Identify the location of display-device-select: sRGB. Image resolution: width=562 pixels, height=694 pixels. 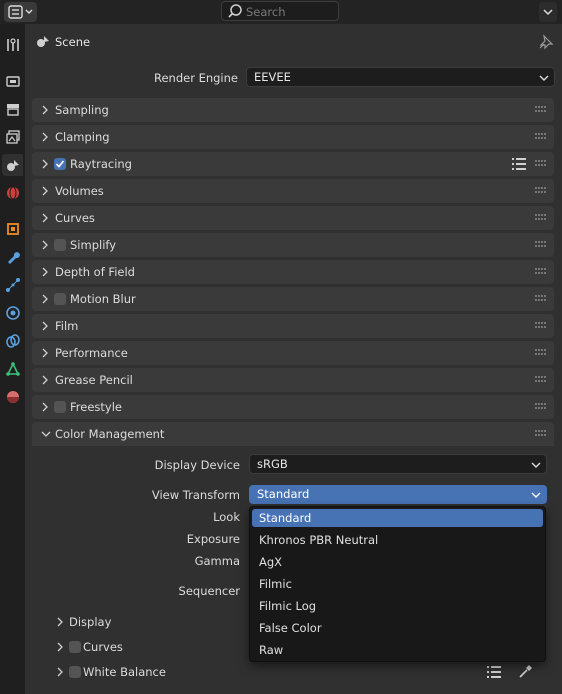
(398, 464).